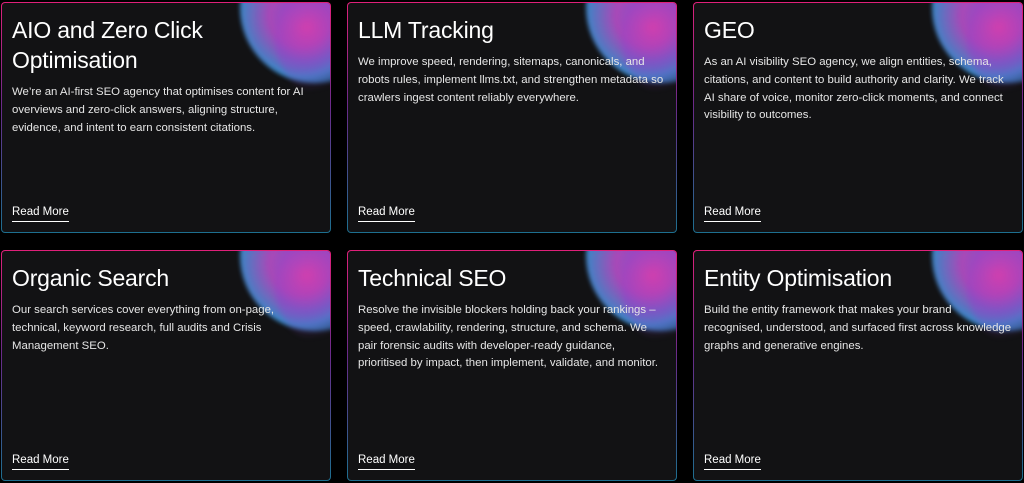 The width and height of the screenshot is (1024, 483). What do you see at coordinates (107, 45) in the screenshot?
I see `card-title: AIO and Zero Click Optimisation` at bounding box center [107, 45].